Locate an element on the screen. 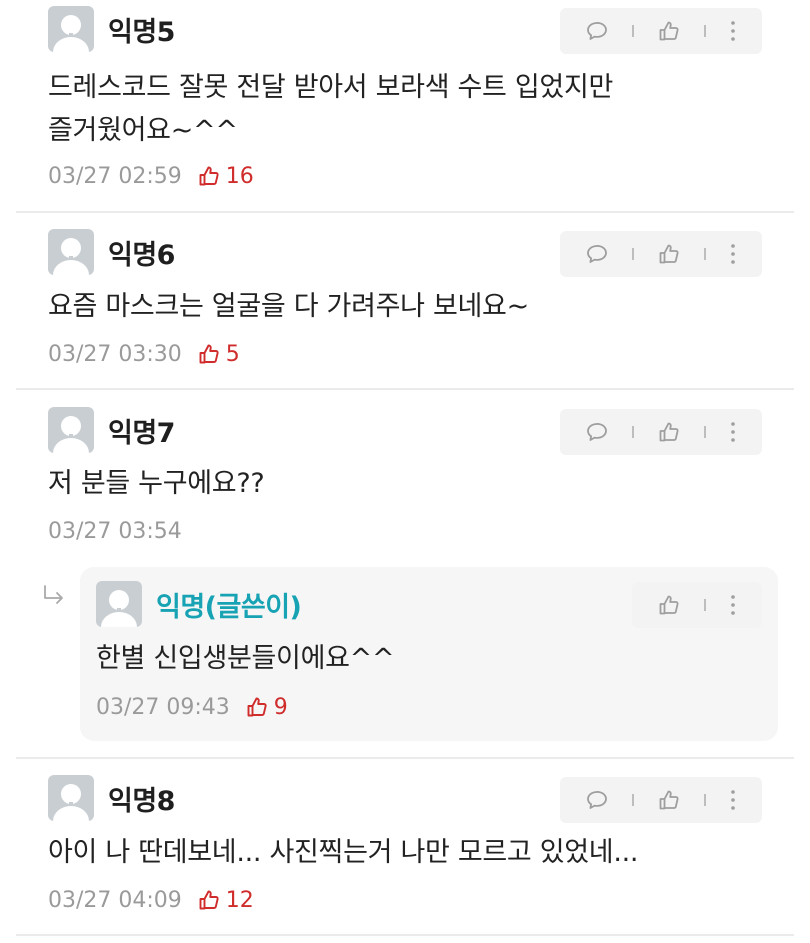 The image size is (810, 943). reply-meta: 03/27 09:43 9 is located at coordinates (192, 707).